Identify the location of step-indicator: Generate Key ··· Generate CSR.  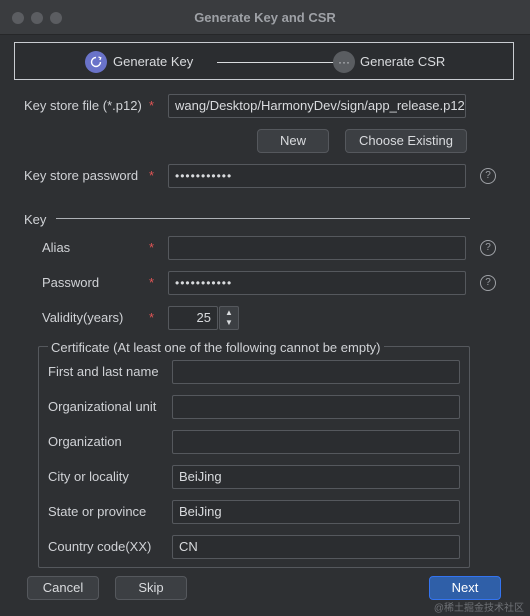
(264, 61).